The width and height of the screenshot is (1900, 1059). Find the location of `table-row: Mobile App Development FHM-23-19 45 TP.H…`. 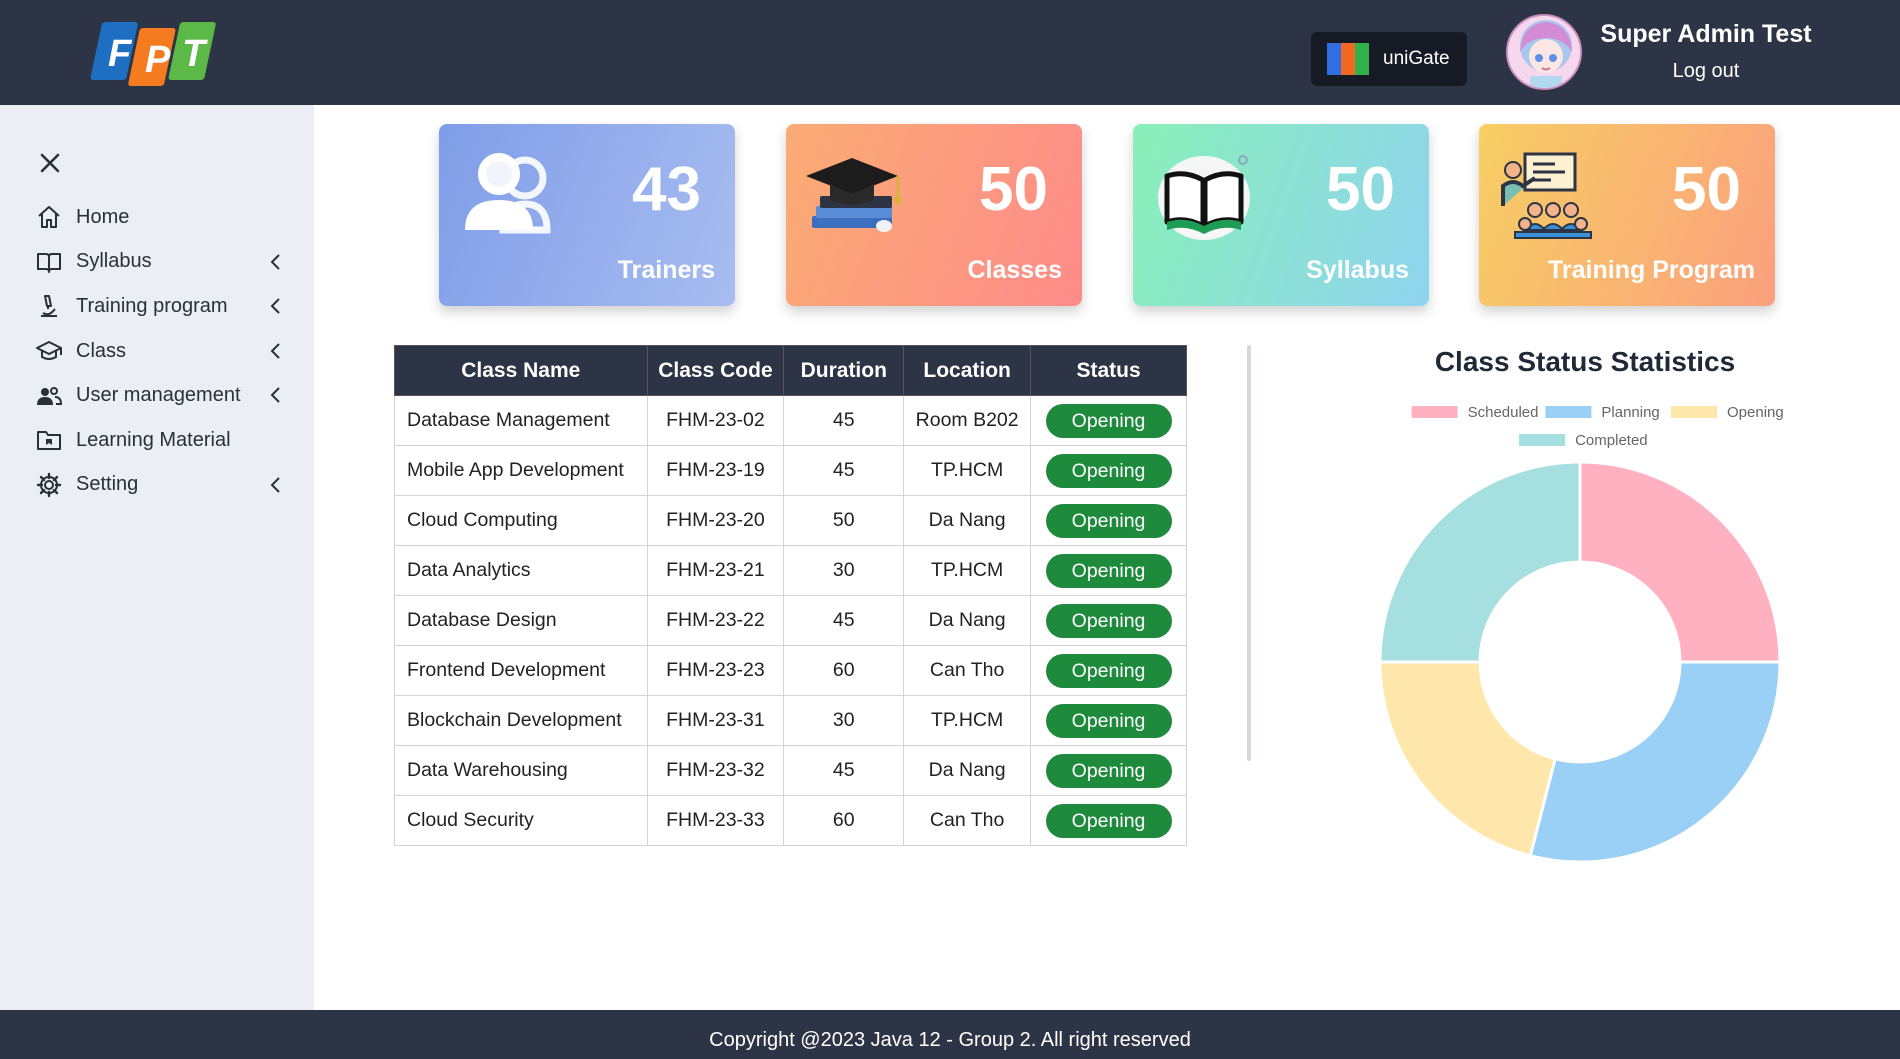

table-row: Mobile App Development FHM-23-19 45 TP.H… is located at coordinates (790, 470).